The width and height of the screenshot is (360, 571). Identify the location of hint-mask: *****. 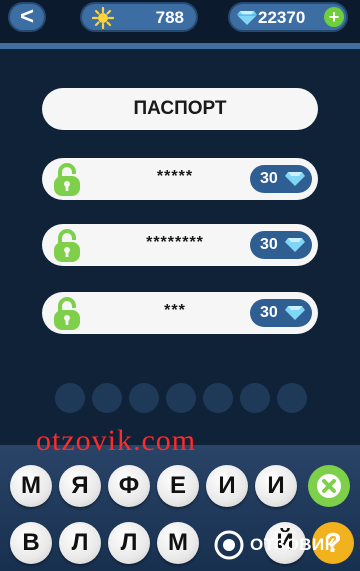
(175, 176).